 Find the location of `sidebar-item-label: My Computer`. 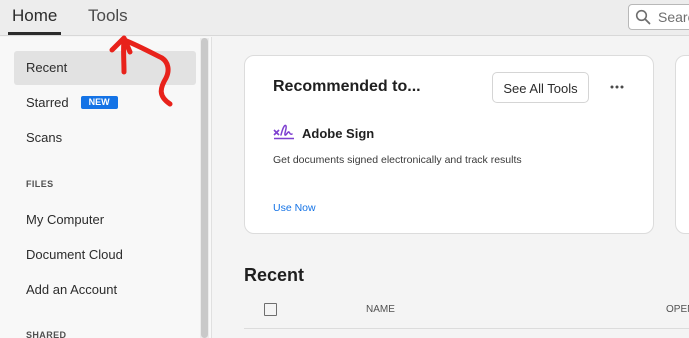

sidebar-item-label: My Computer is located at coordinates (65, 219).